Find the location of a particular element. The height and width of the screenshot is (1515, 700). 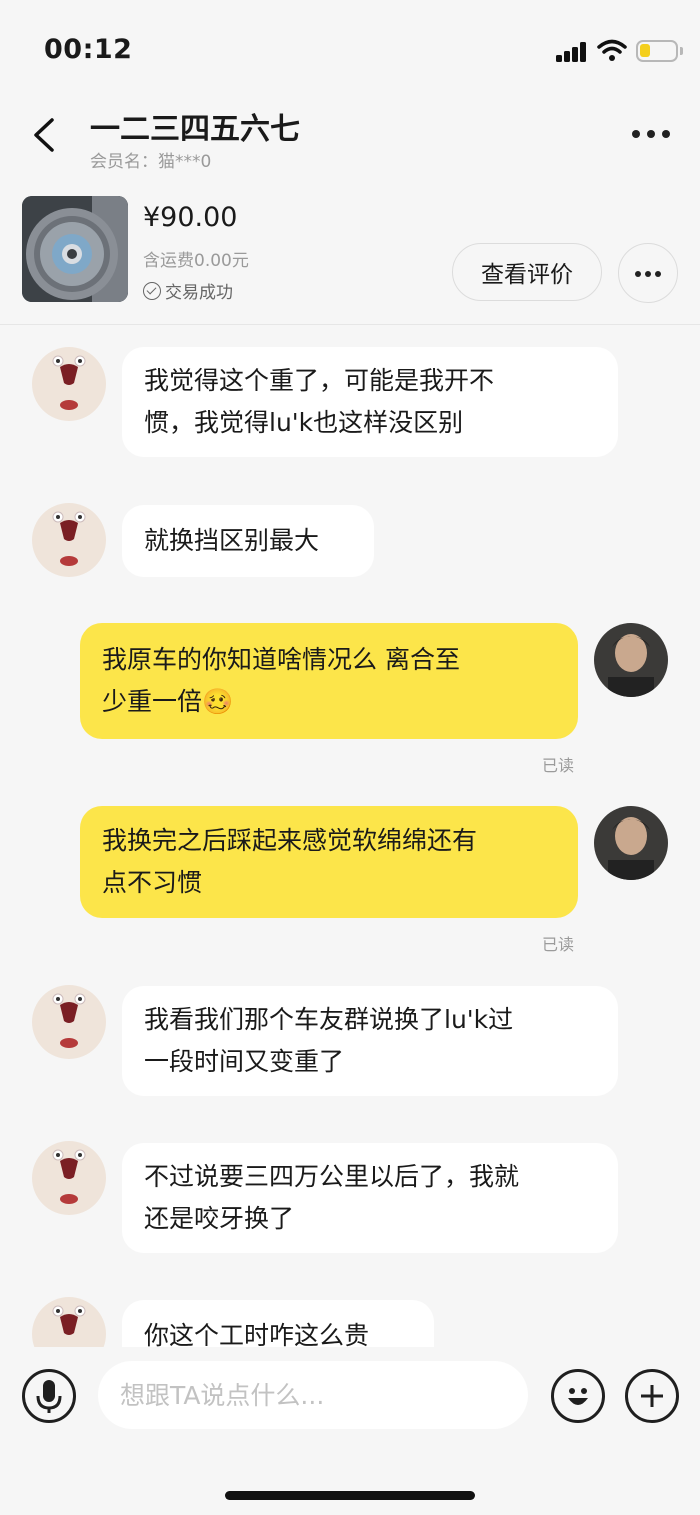

trade-status-label: 交易成功 is located at coordinates (199, 293).